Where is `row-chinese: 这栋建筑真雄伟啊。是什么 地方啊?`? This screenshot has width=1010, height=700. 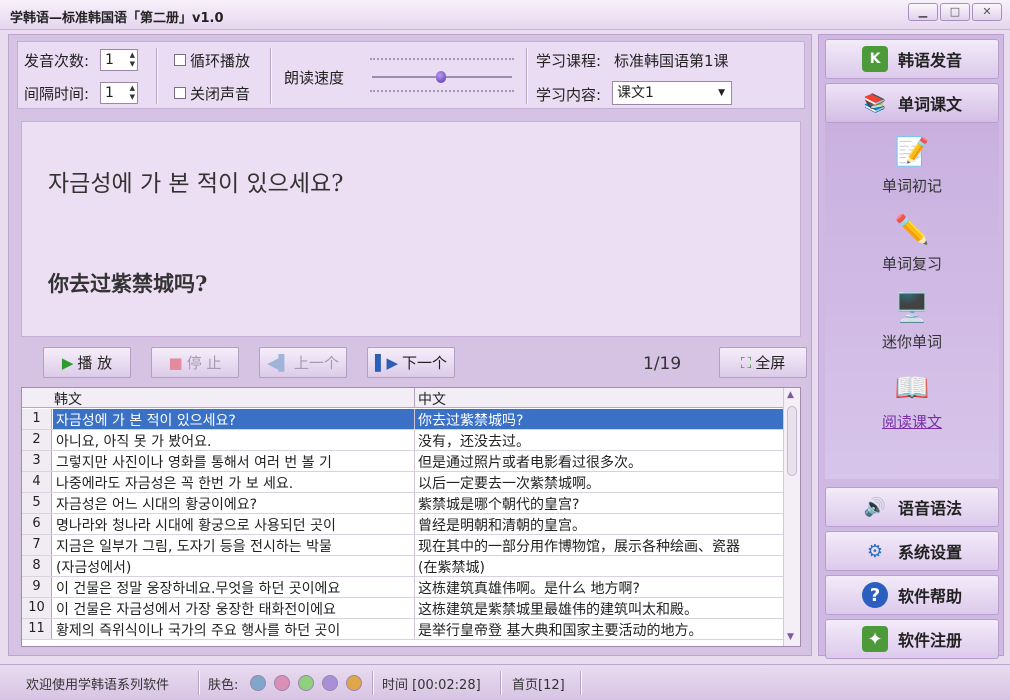
row-chinese: 这栋建筑真雄伟啊。是什么 地方啊? is located at coordinates (529, 589).